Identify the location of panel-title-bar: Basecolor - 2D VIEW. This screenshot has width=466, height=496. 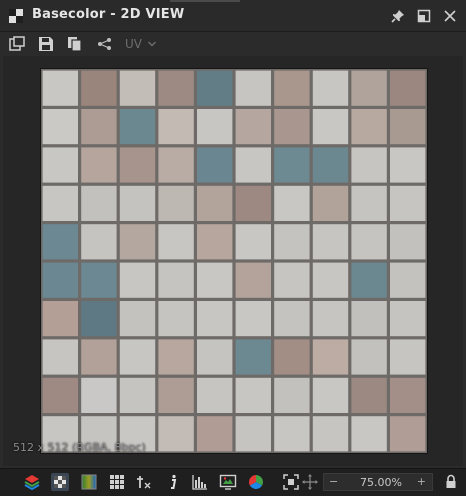
(233, 16).